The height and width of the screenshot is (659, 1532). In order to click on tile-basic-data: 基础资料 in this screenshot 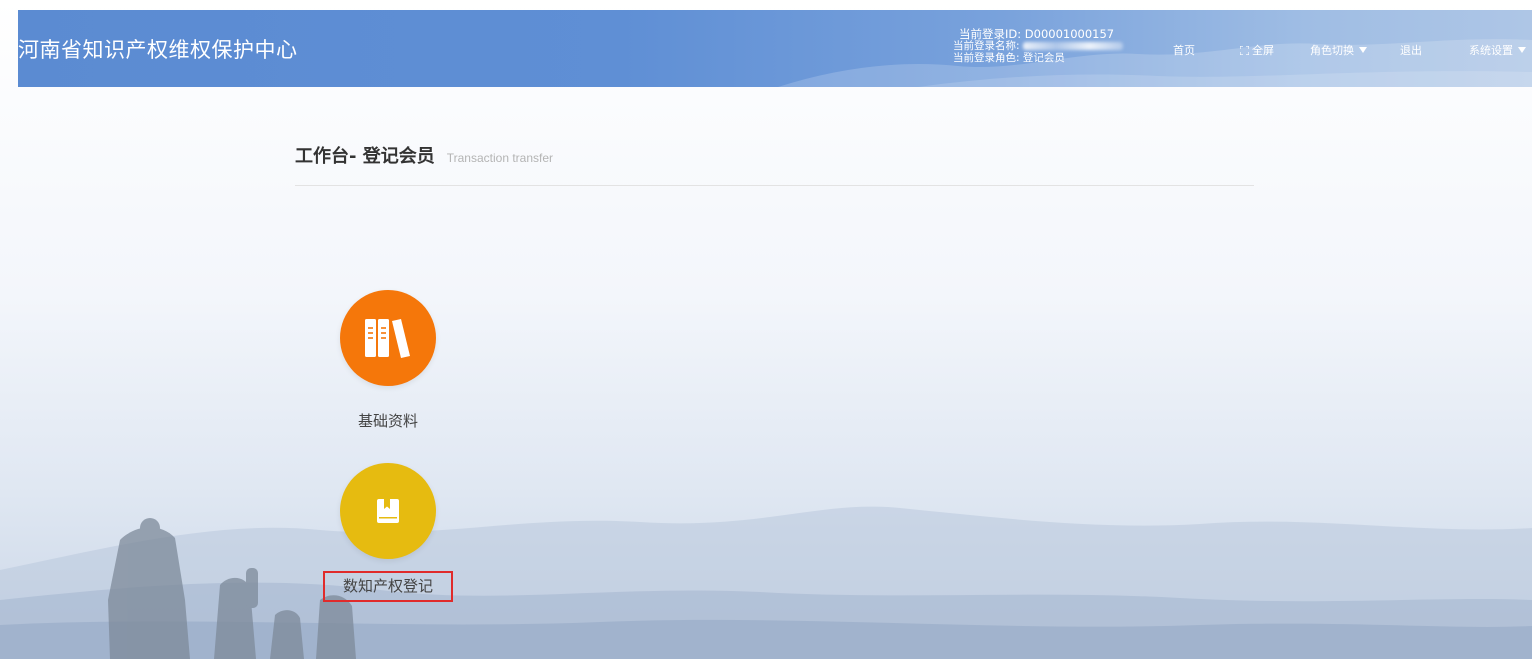, I will do `click(388, 360)`.